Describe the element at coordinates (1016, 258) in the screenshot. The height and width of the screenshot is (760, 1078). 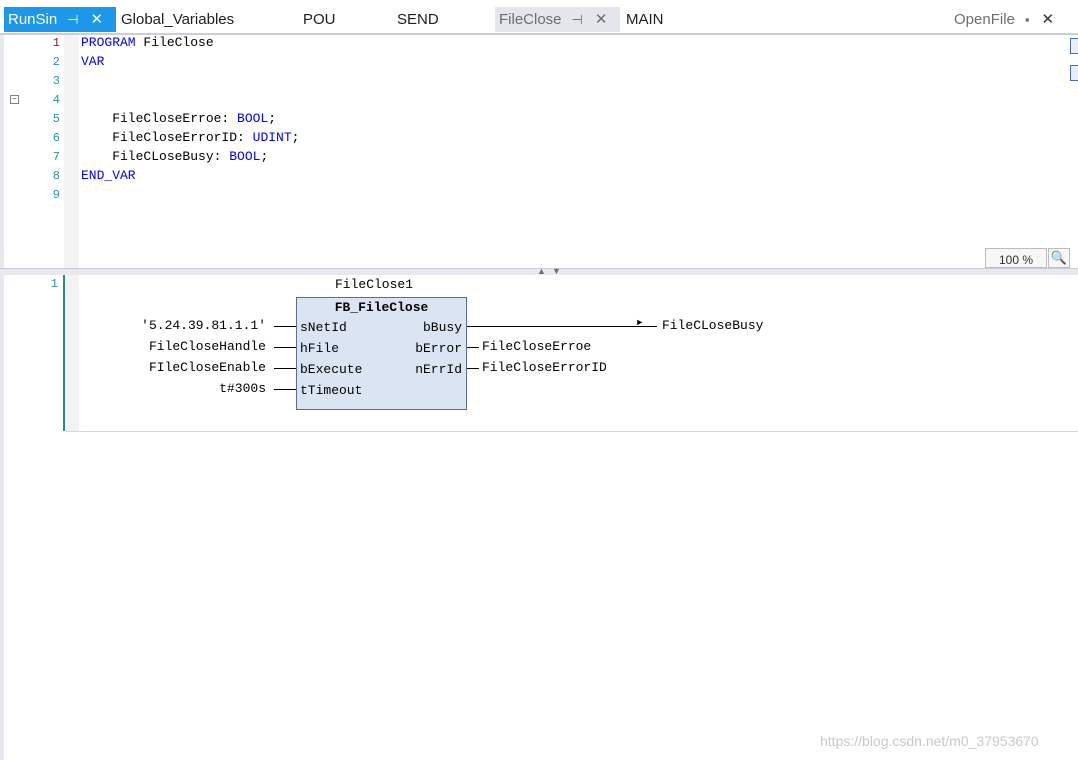
I see `zoom-level: 100 %` at that location.